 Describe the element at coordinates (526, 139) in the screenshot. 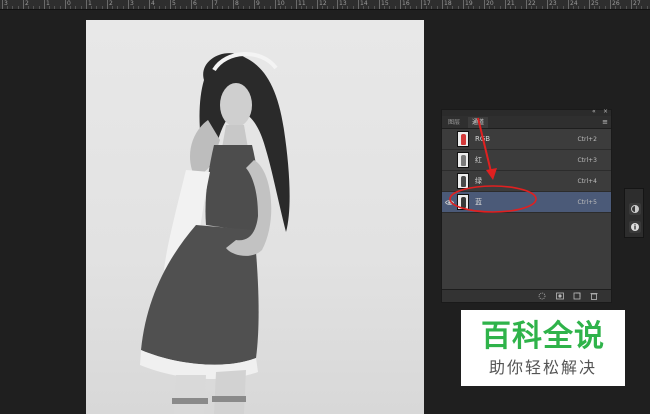

I see `channel-row-rgb: RGB Ctrl+2` at that location.